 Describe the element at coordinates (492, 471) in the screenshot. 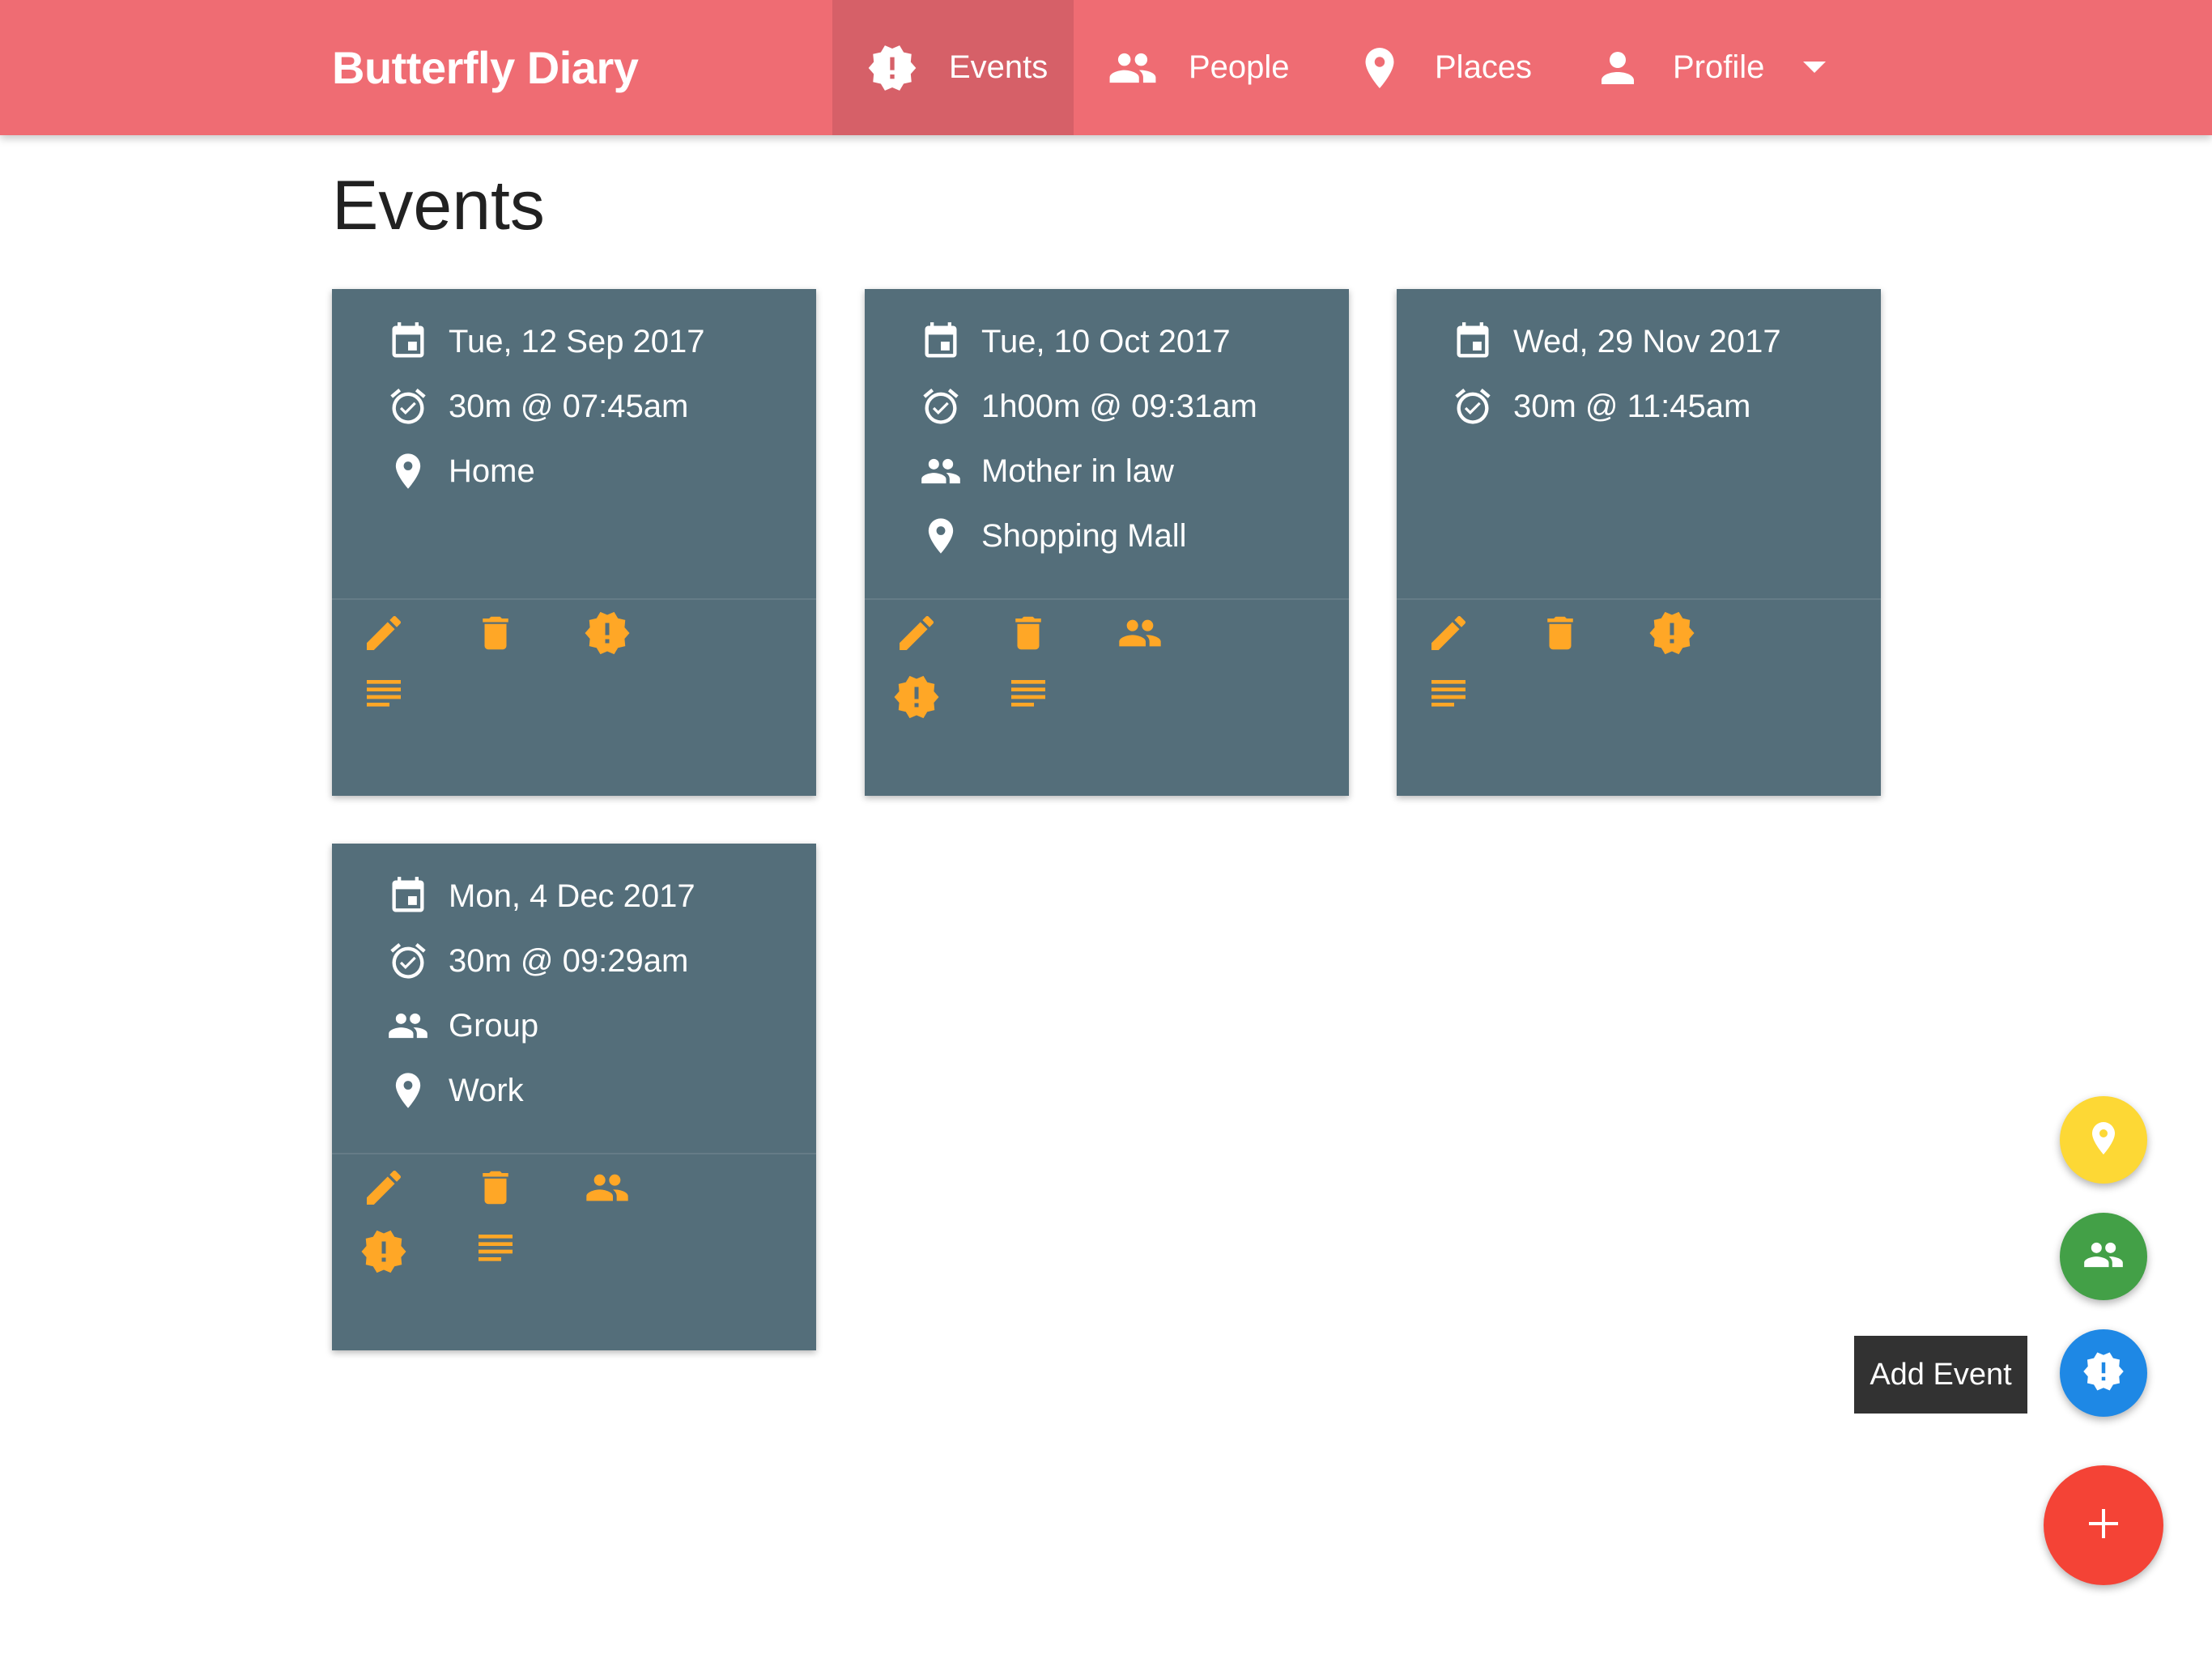

I see `event-place: Home` at that location.